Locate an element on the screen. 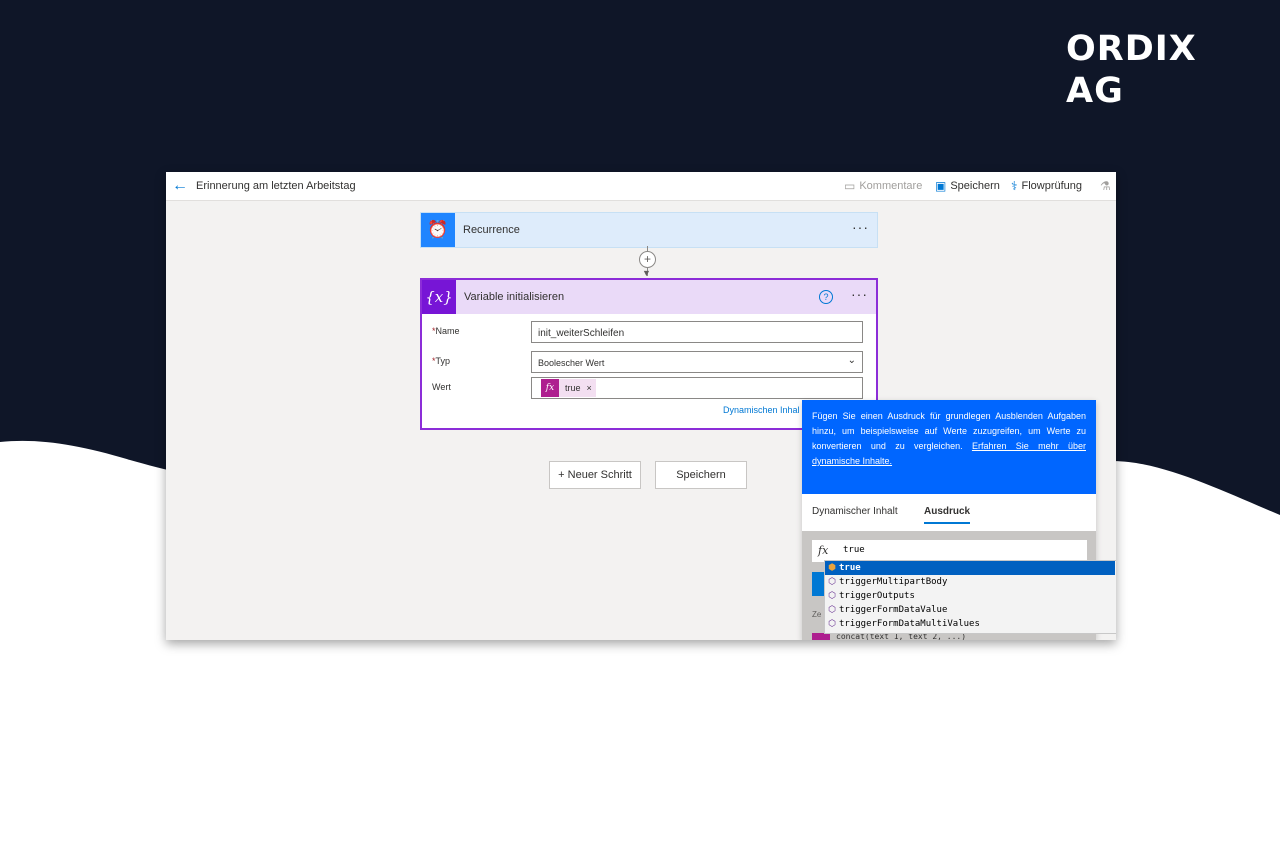  help-icon: ? is located at coordinates (826, 297).